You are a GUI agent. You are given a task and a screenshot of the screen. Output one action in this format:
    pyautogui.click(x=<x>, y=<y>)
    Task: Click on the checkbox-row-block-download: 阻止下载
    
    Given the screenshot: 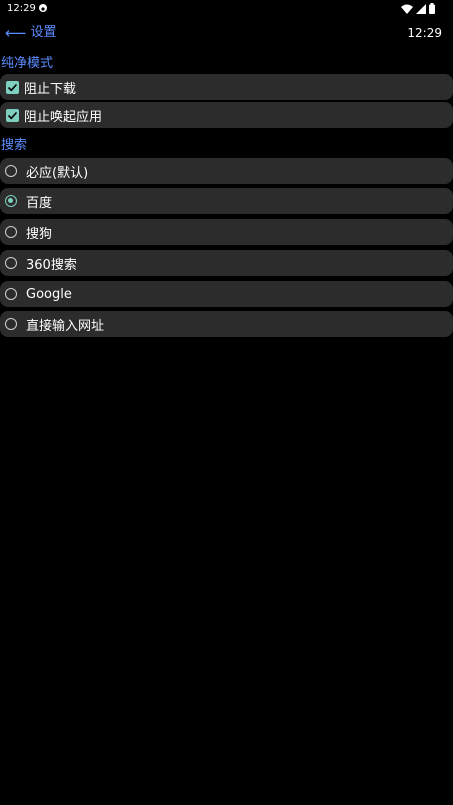 What is the action you would take?
    pyautogui.click(x=226, y=87)
    